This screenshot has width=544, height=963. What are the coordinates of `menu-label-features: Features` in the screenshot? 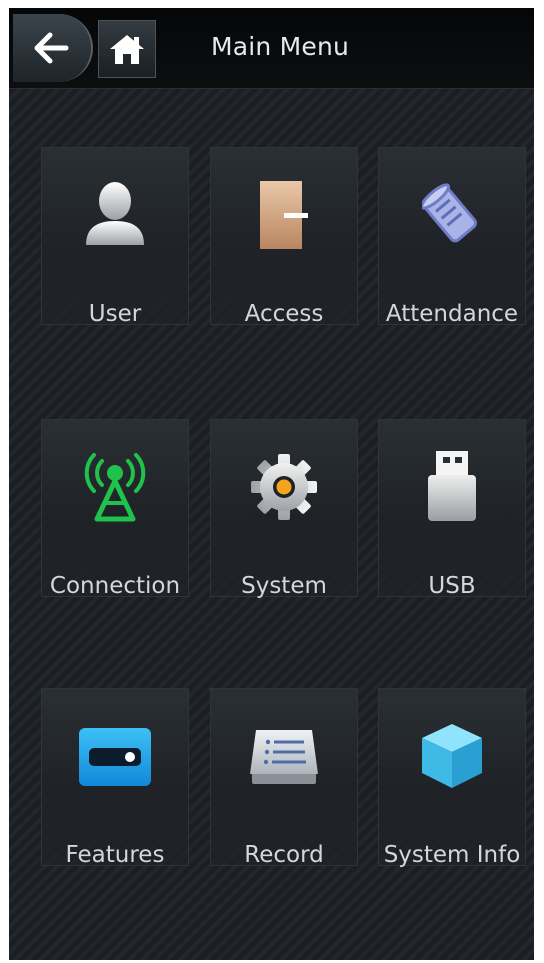 It's located at (115, 855).